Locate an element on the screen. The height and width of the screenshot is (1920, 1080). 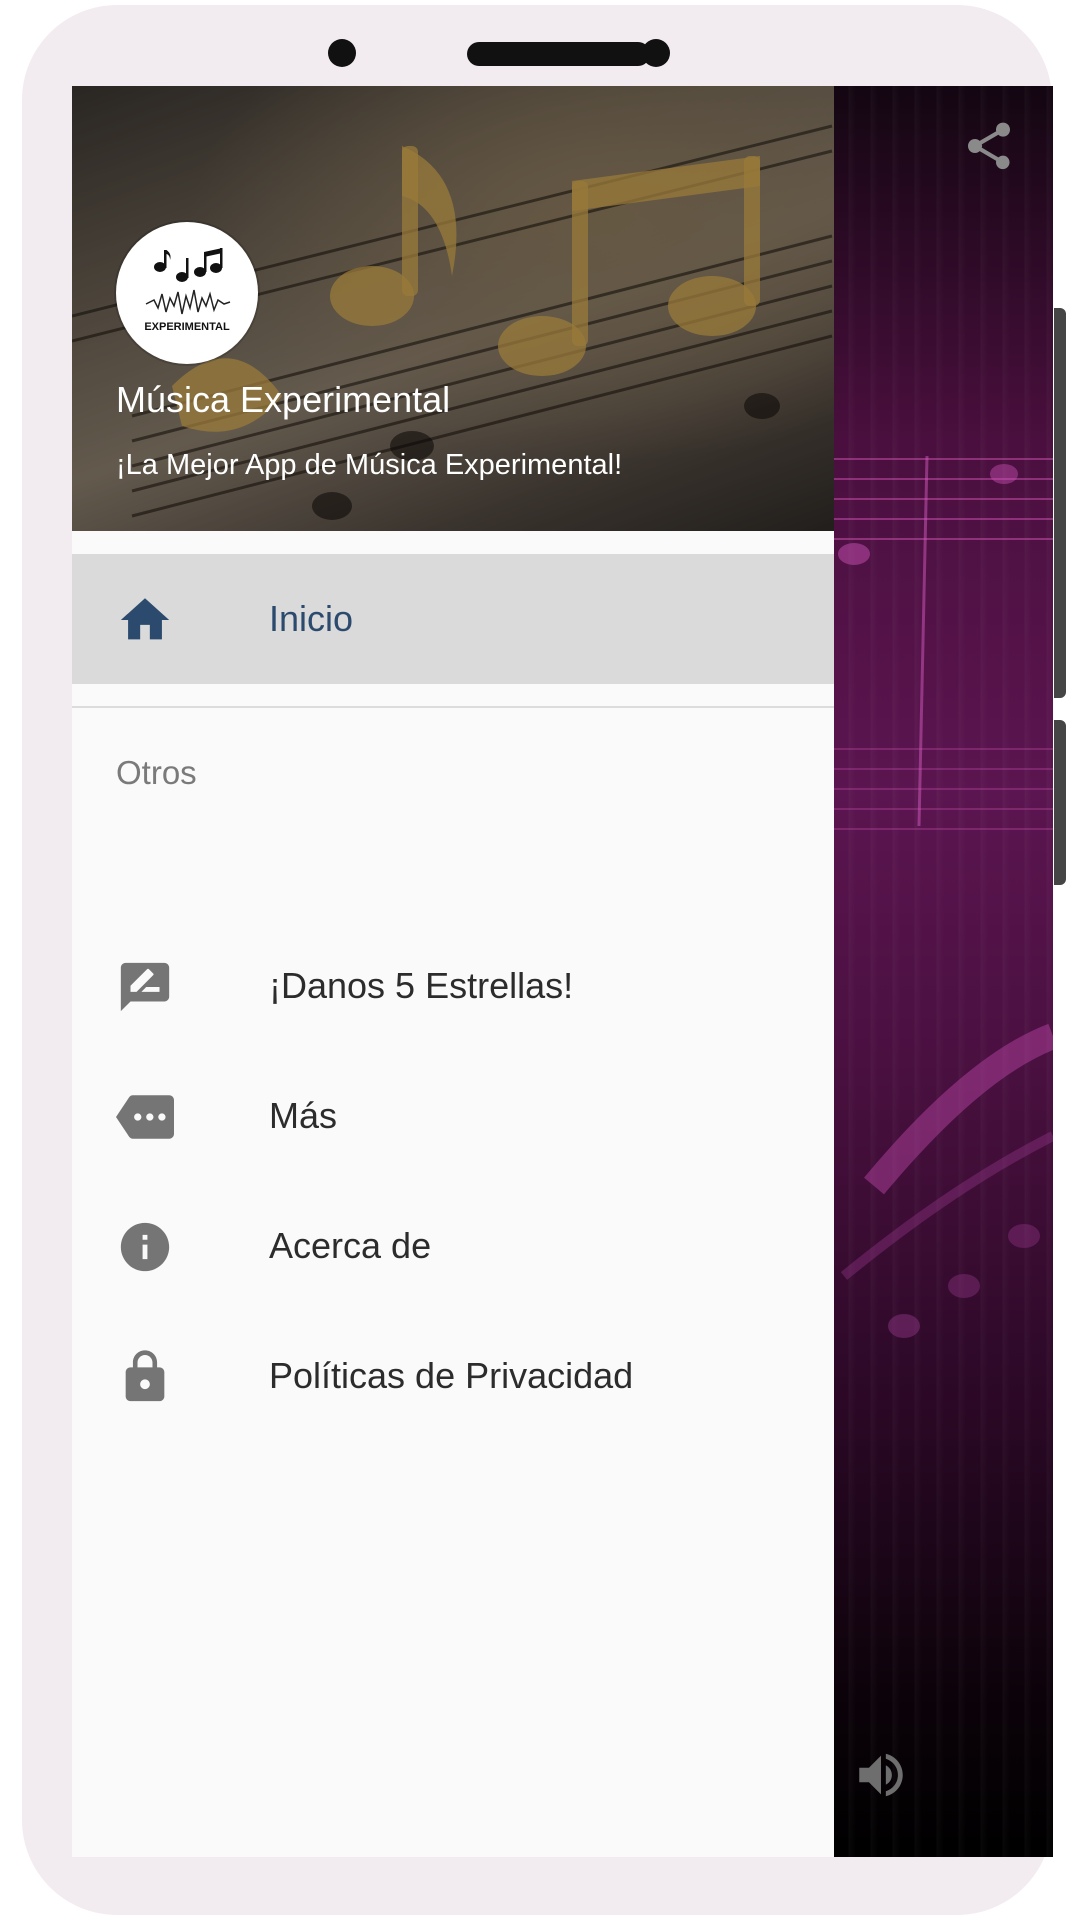
menu-item-label: Más is located at coordinates (303, 1115).